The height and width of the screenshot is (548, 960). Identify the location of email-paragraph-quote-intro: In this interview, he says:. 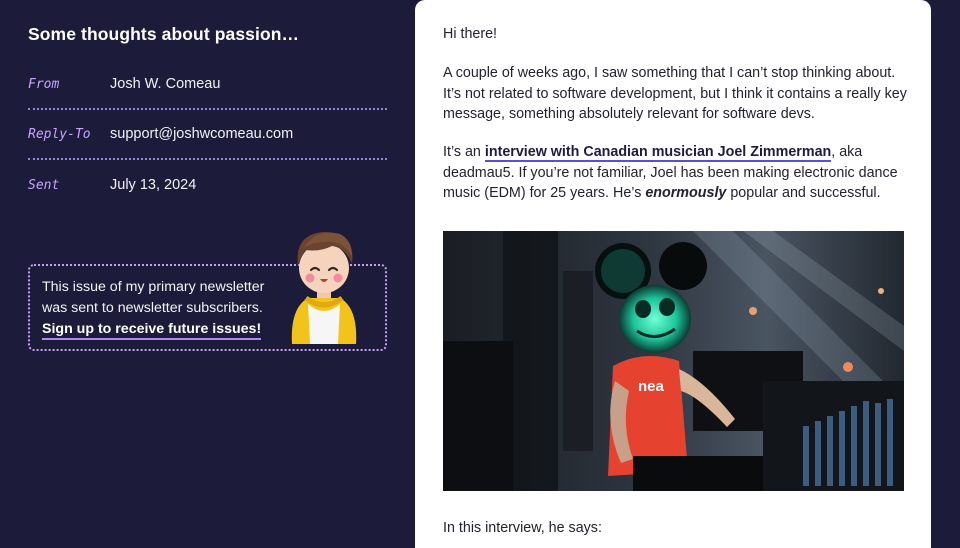
(522, 528).